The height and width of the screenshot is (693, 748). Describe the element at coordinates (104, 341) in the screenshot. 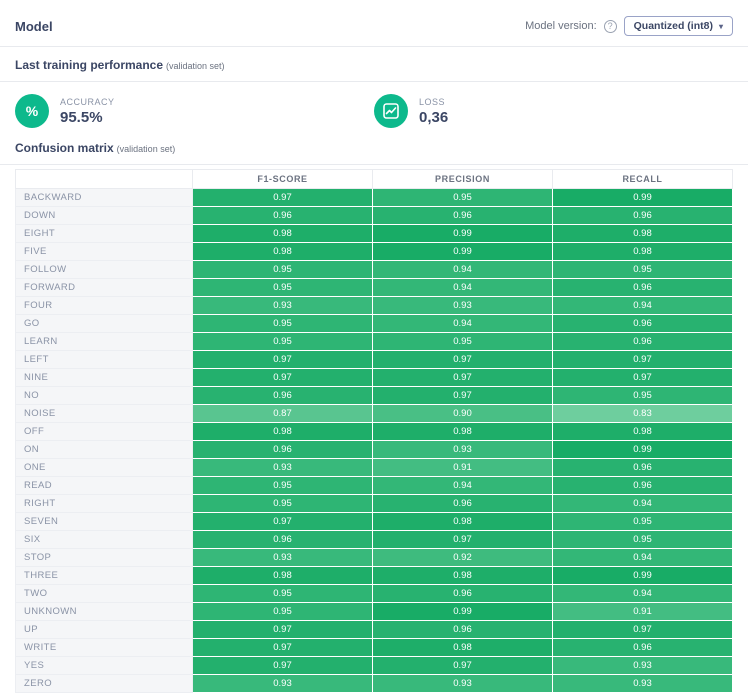

I see `row-label: LEARN` at that location.